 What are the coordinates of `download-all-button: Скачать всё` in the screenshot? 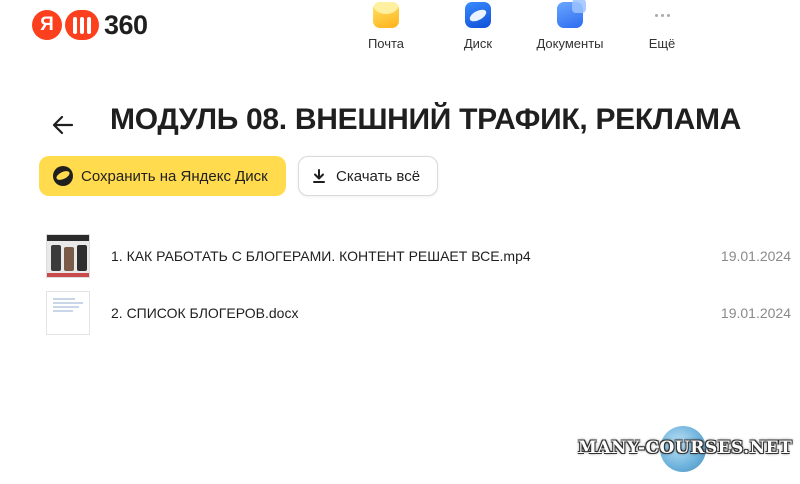 It's located at (368, 176).